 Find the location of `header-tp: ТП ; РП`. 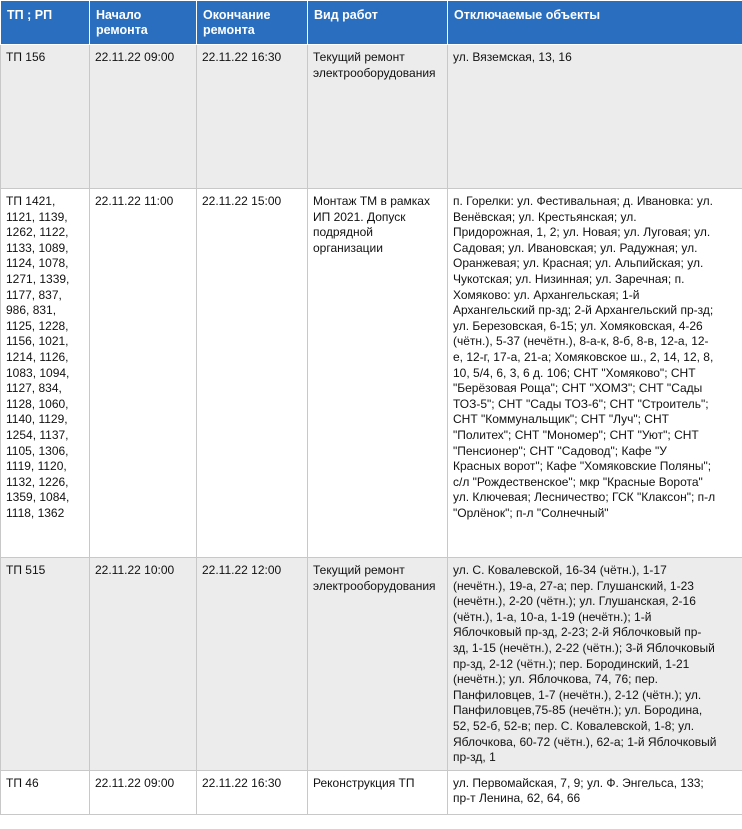

header-tp: ТП ; РП is located at coordinates (45, 22).